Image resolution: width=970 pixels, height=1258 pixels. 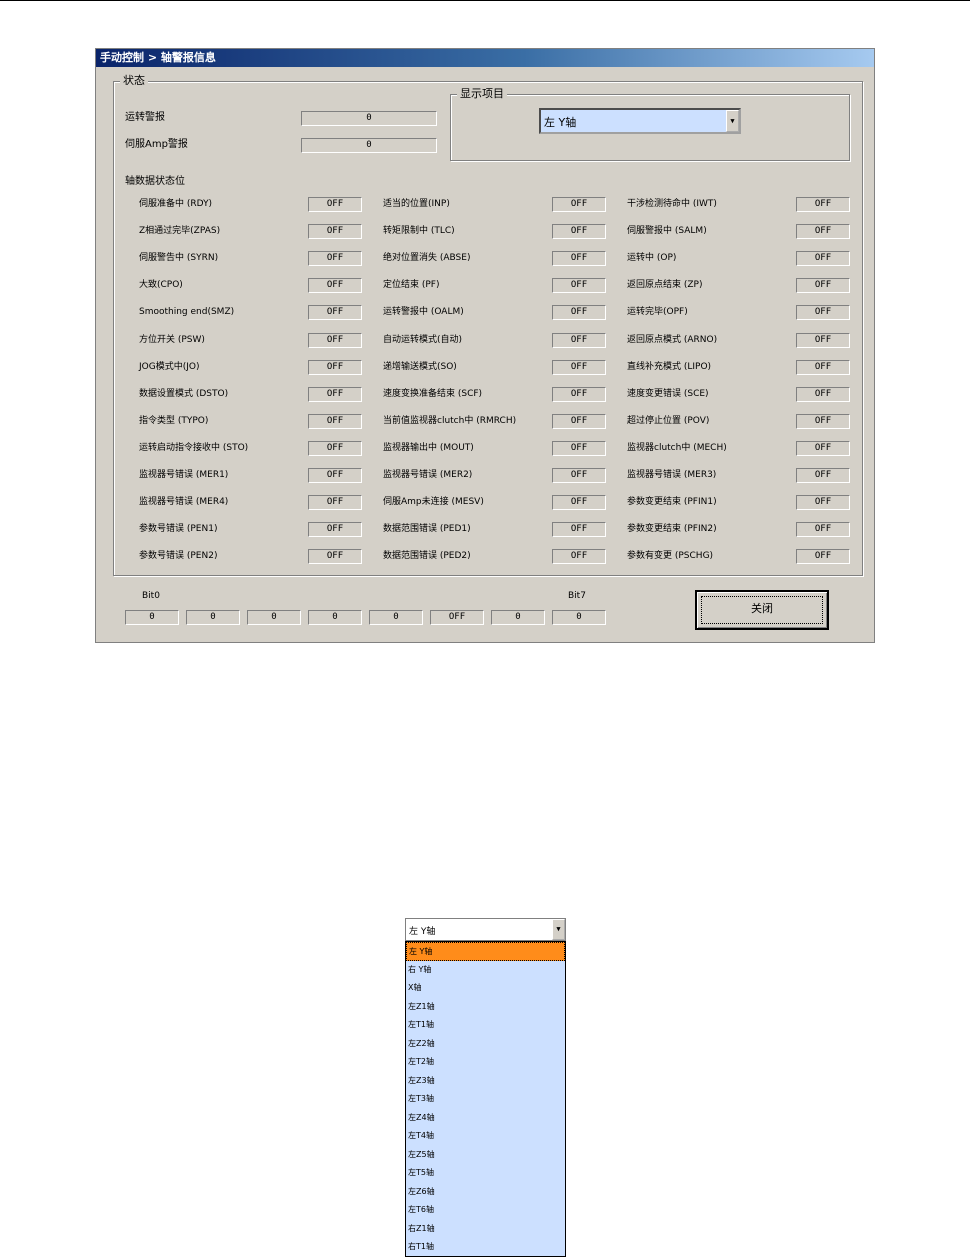 I want to click on dropdown-option: 左Z1轴, so click(x=485, y=1007).